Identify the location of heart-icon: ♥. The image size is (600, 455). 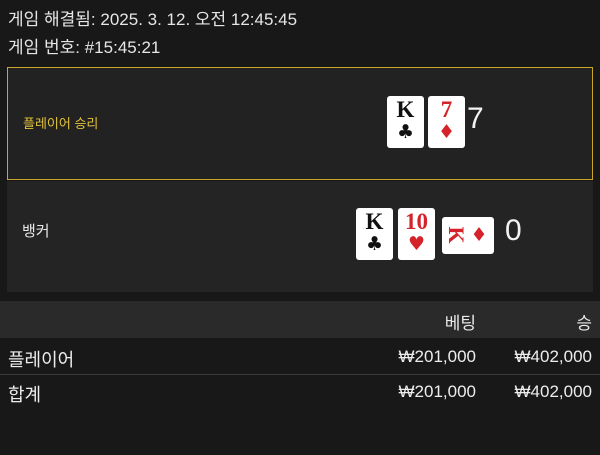
(416, 244).